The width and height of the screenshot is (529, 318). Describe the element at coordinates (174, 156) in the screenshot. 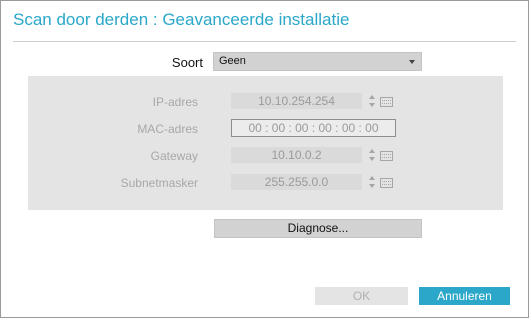

I see `gateway-label: Gateway` at that location.